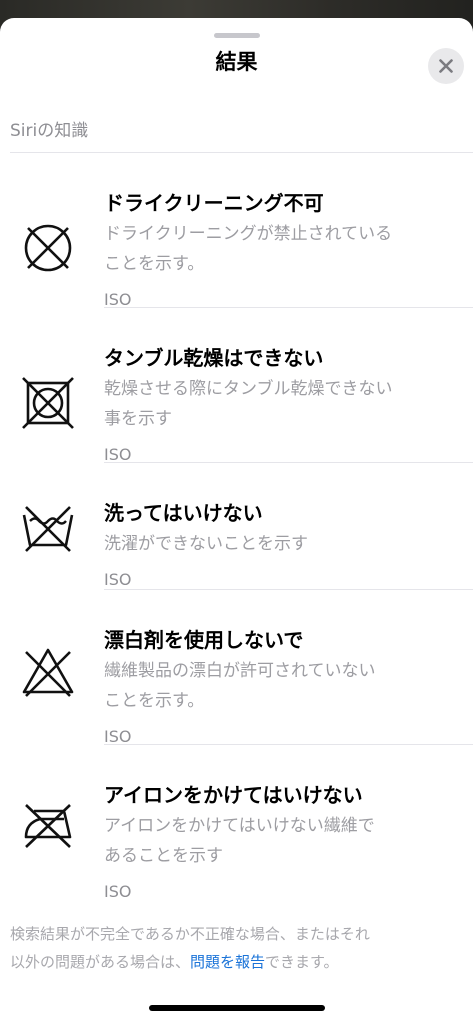  I want to click on sheet-title: 結果, so click(236, 62).